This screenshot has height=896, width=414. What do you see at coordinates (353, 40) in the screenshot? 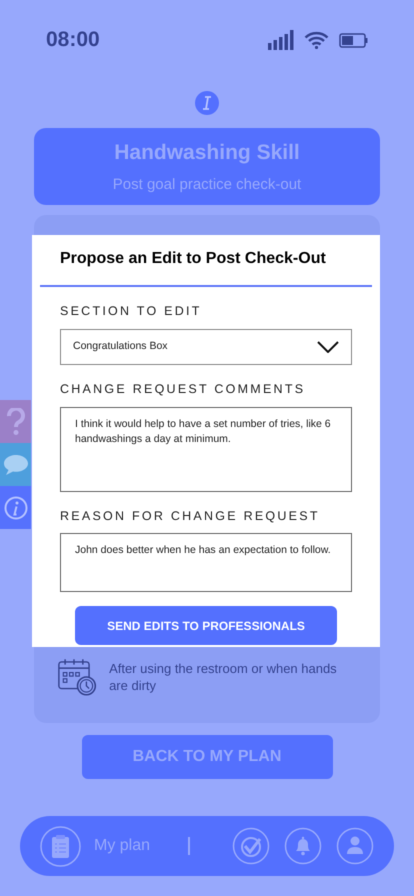
I see `battery-icon` at bounding box center [353, 40].